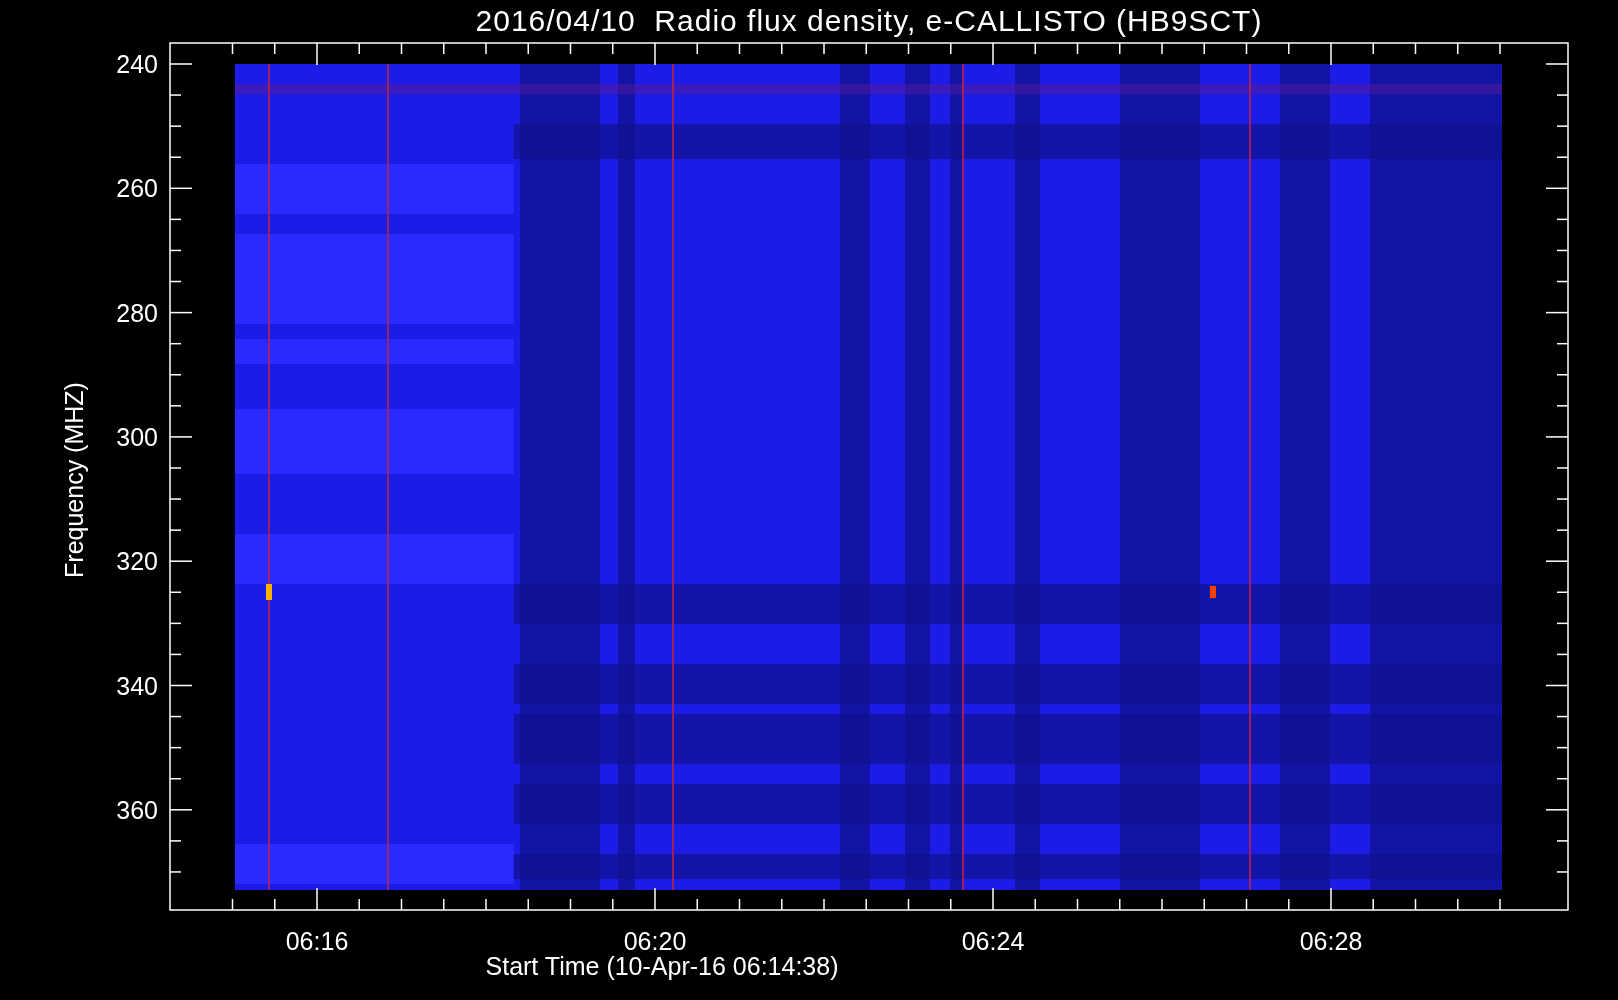  I want to click on y-tick-label: 300, so click(137, 436).